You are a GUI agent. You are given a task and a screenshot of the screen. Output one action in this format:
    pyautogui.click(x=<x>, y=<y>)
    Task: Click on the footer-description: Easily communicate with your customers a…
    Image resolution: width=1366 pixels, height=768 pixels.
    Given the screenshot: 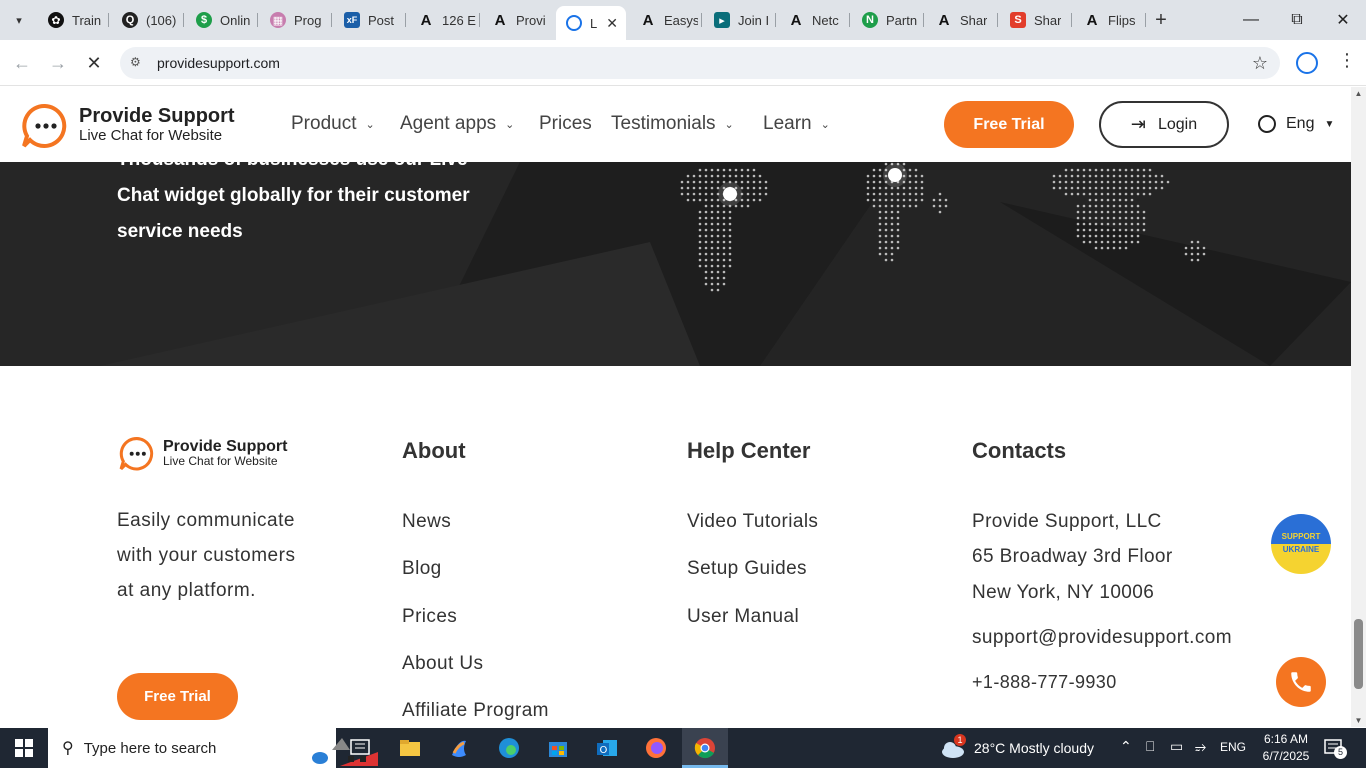 What is the action you would take?
    pyautogui.click(x=206, y=555)
    